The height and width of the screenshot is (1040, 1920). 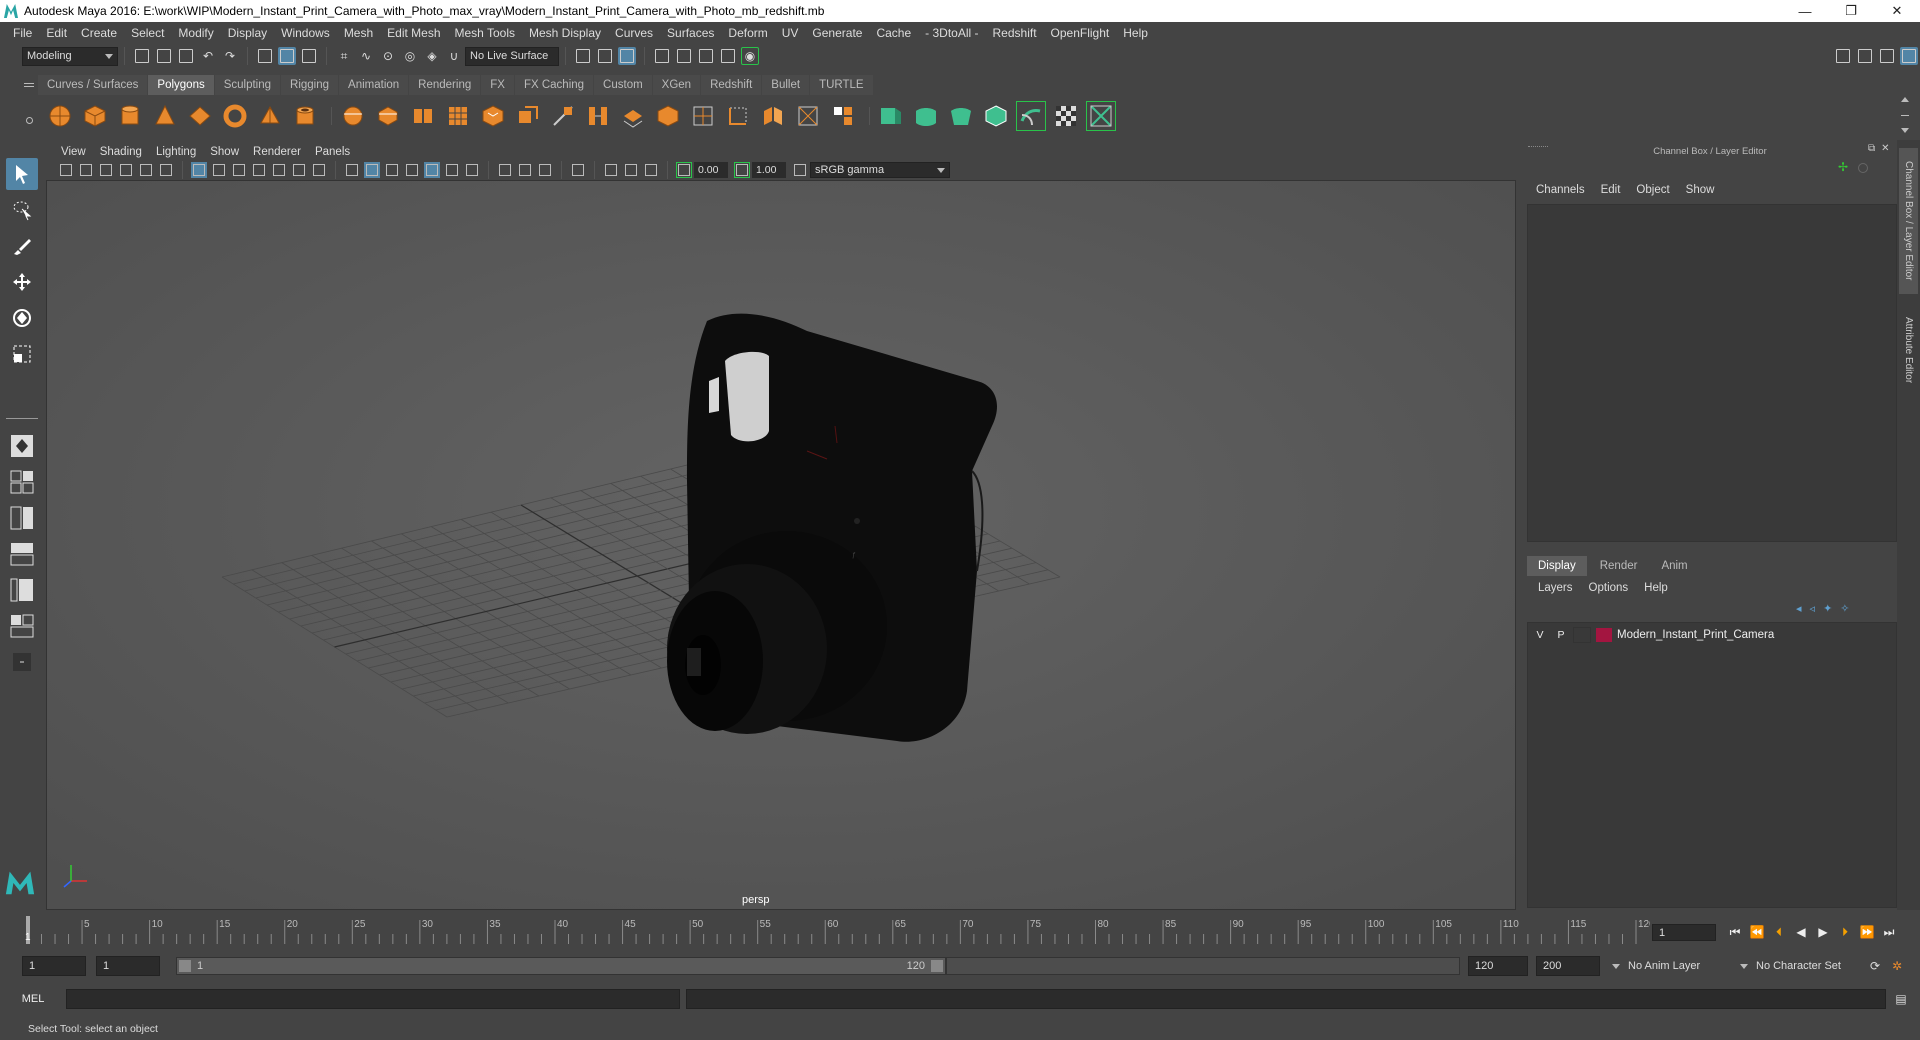 What do you see at coordinates (1015, 33) in the screenshot?
I see `menu-redshift: Redshift` at bounding box center [1015, 33].